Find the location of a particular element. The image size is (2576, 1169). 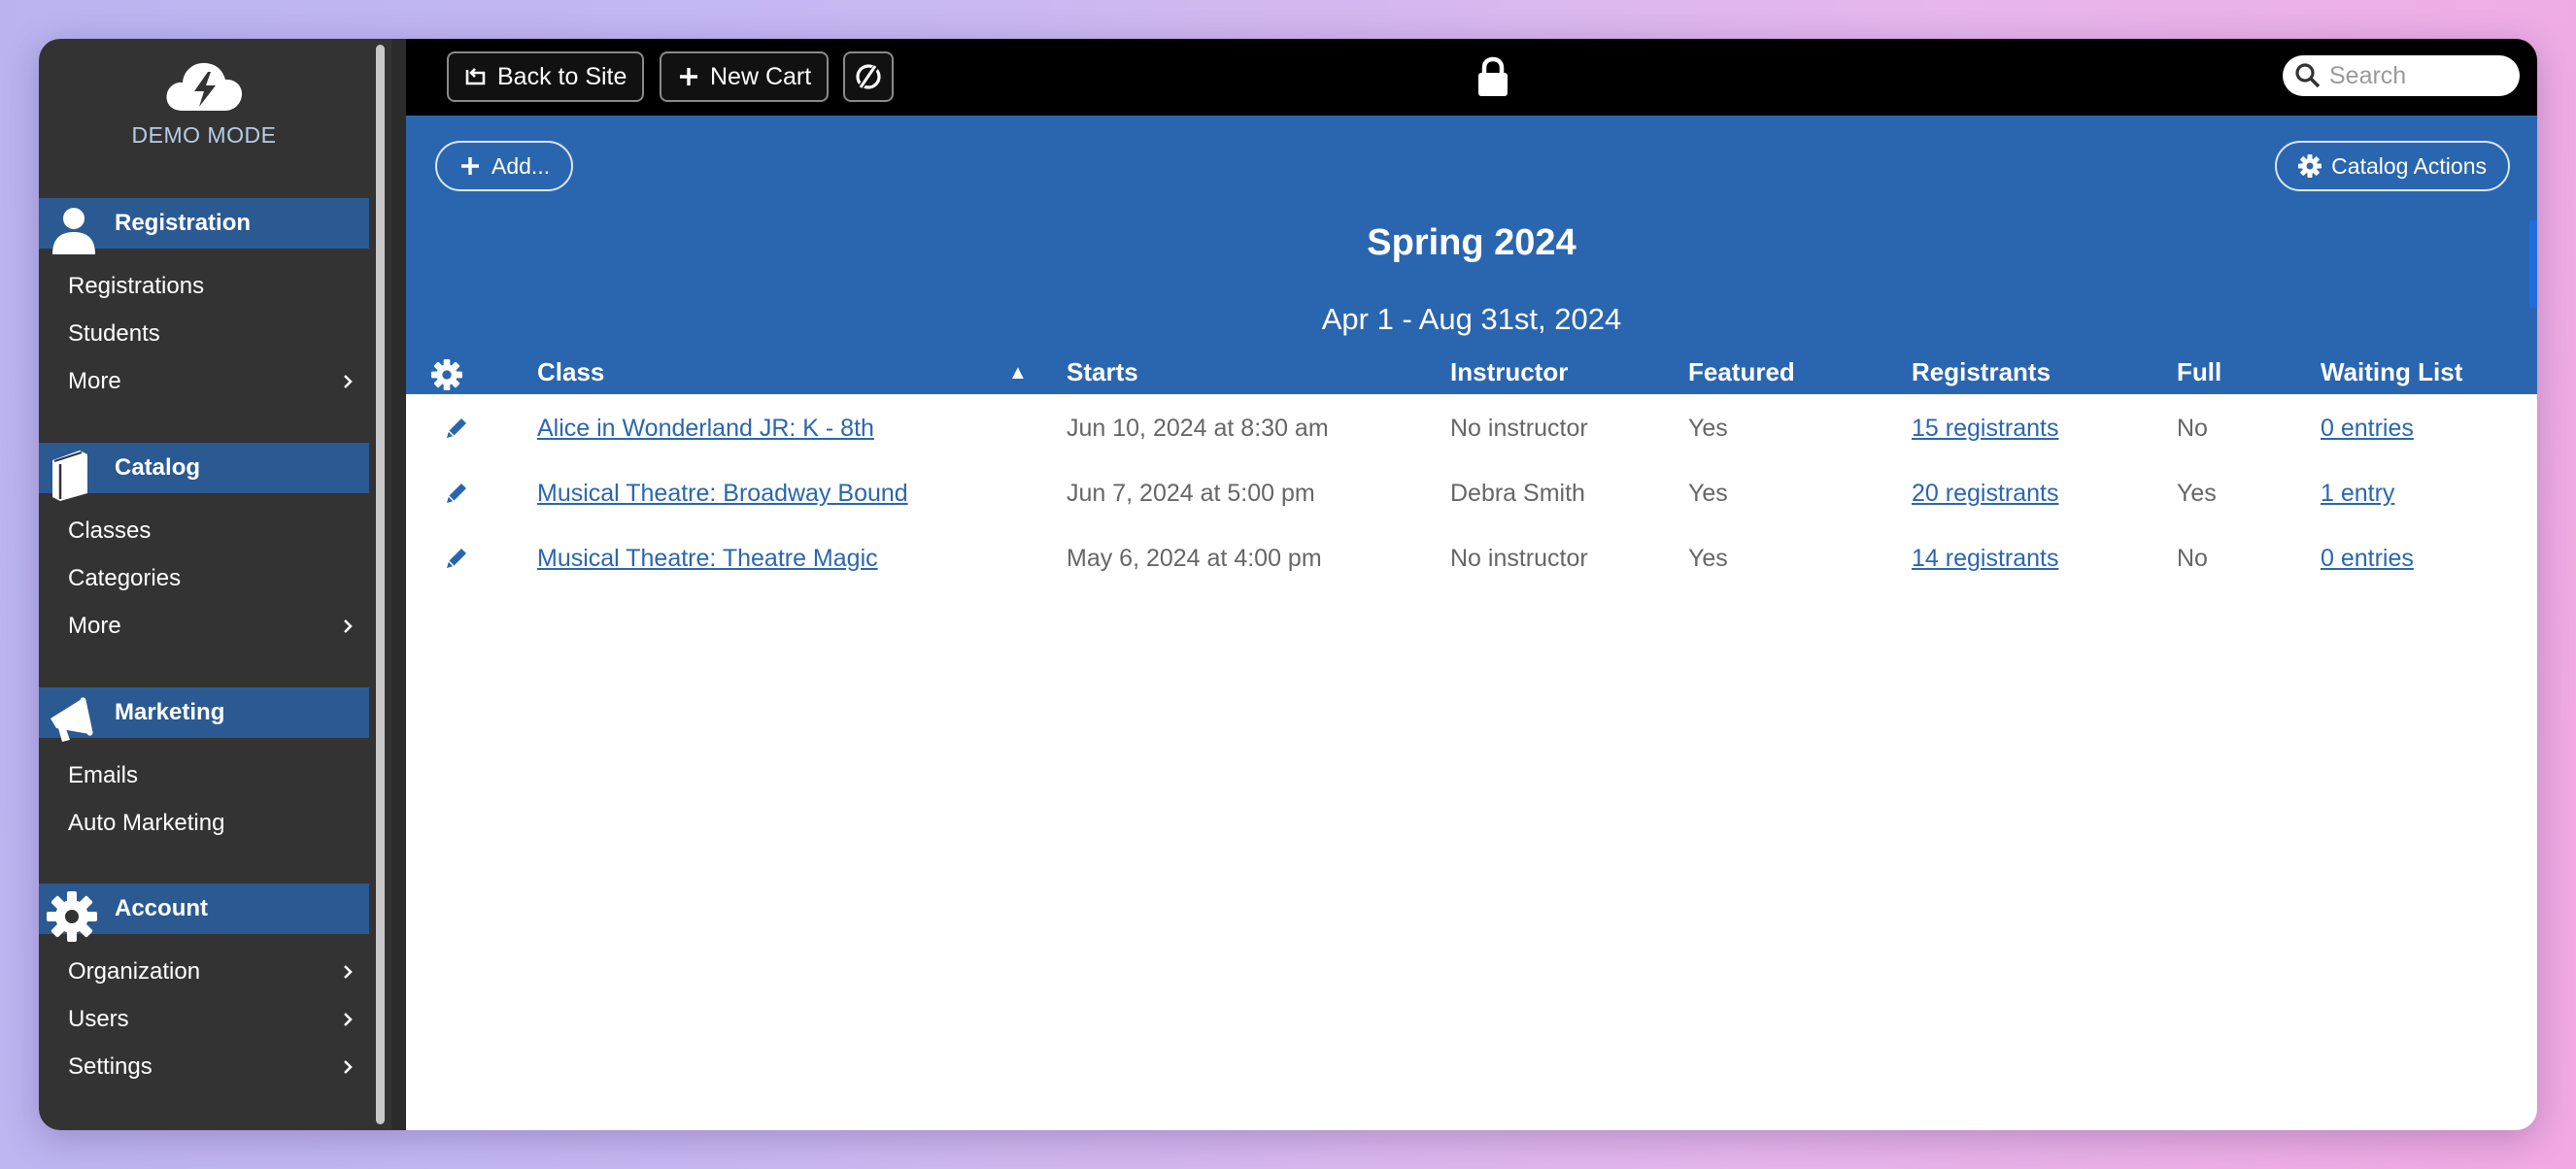

sort-ascending-icon: ▲ is located at coordinates (1018, 373).